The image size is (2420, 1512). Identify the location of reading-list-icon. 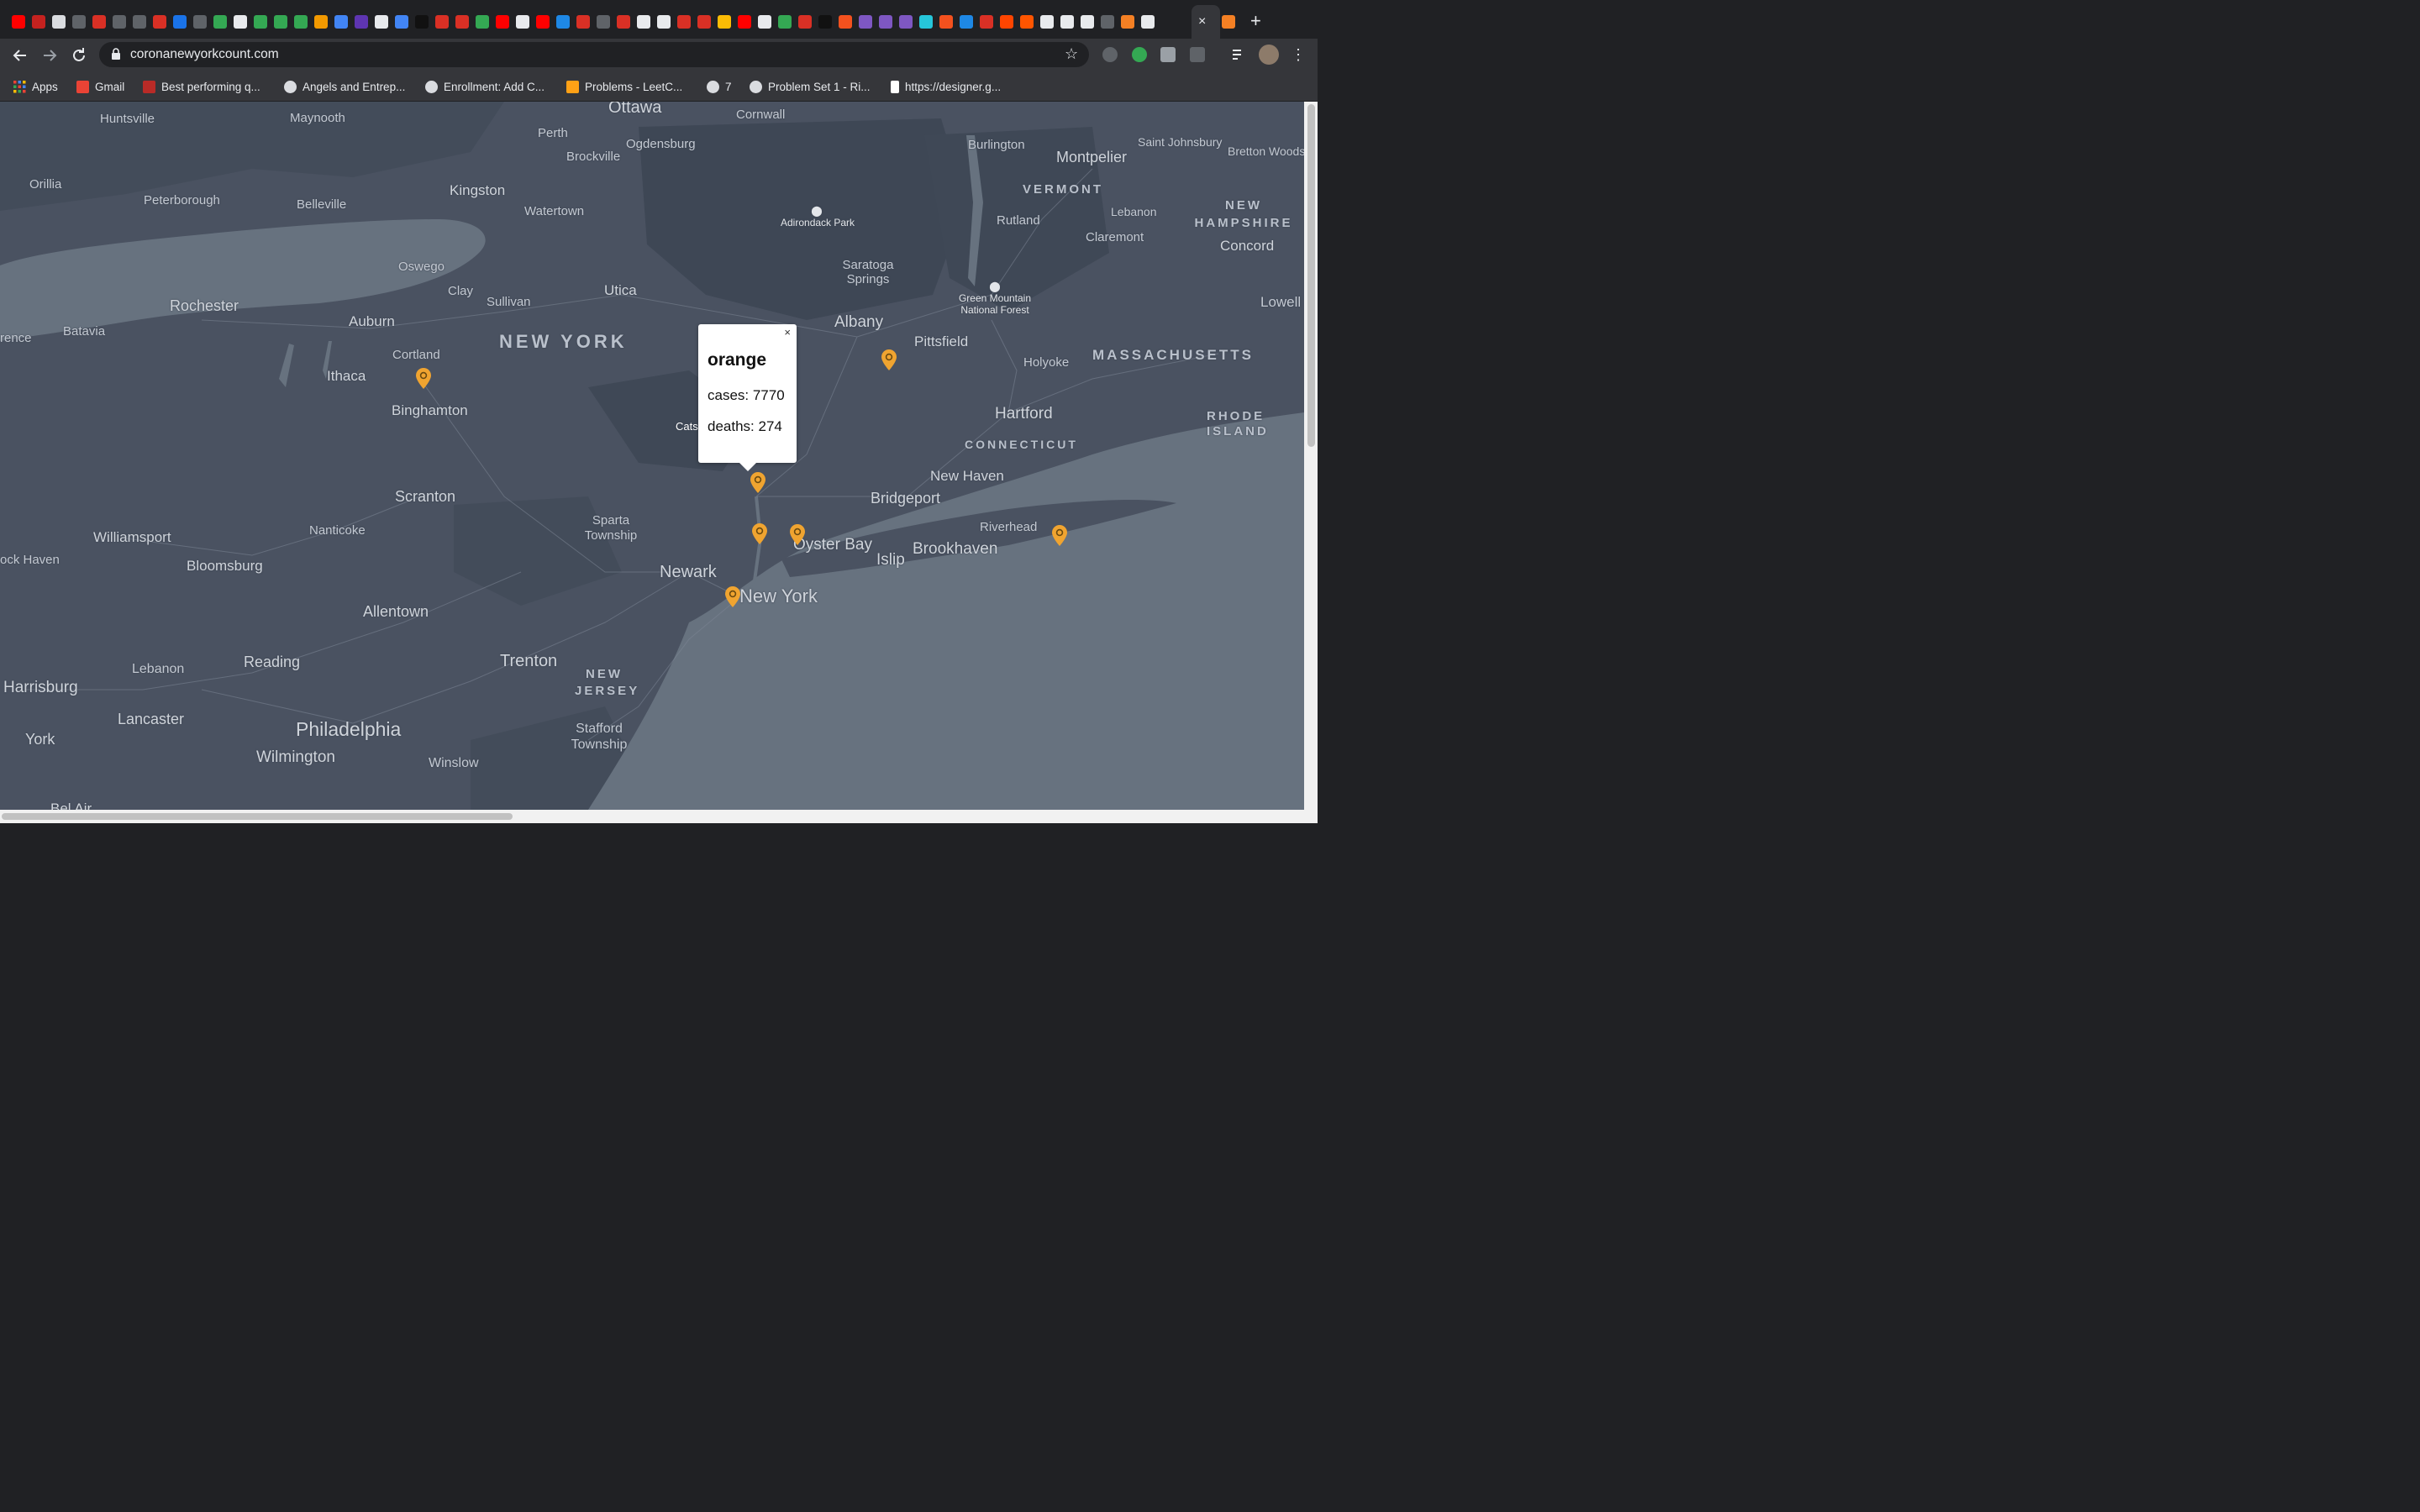
(1238, 54).